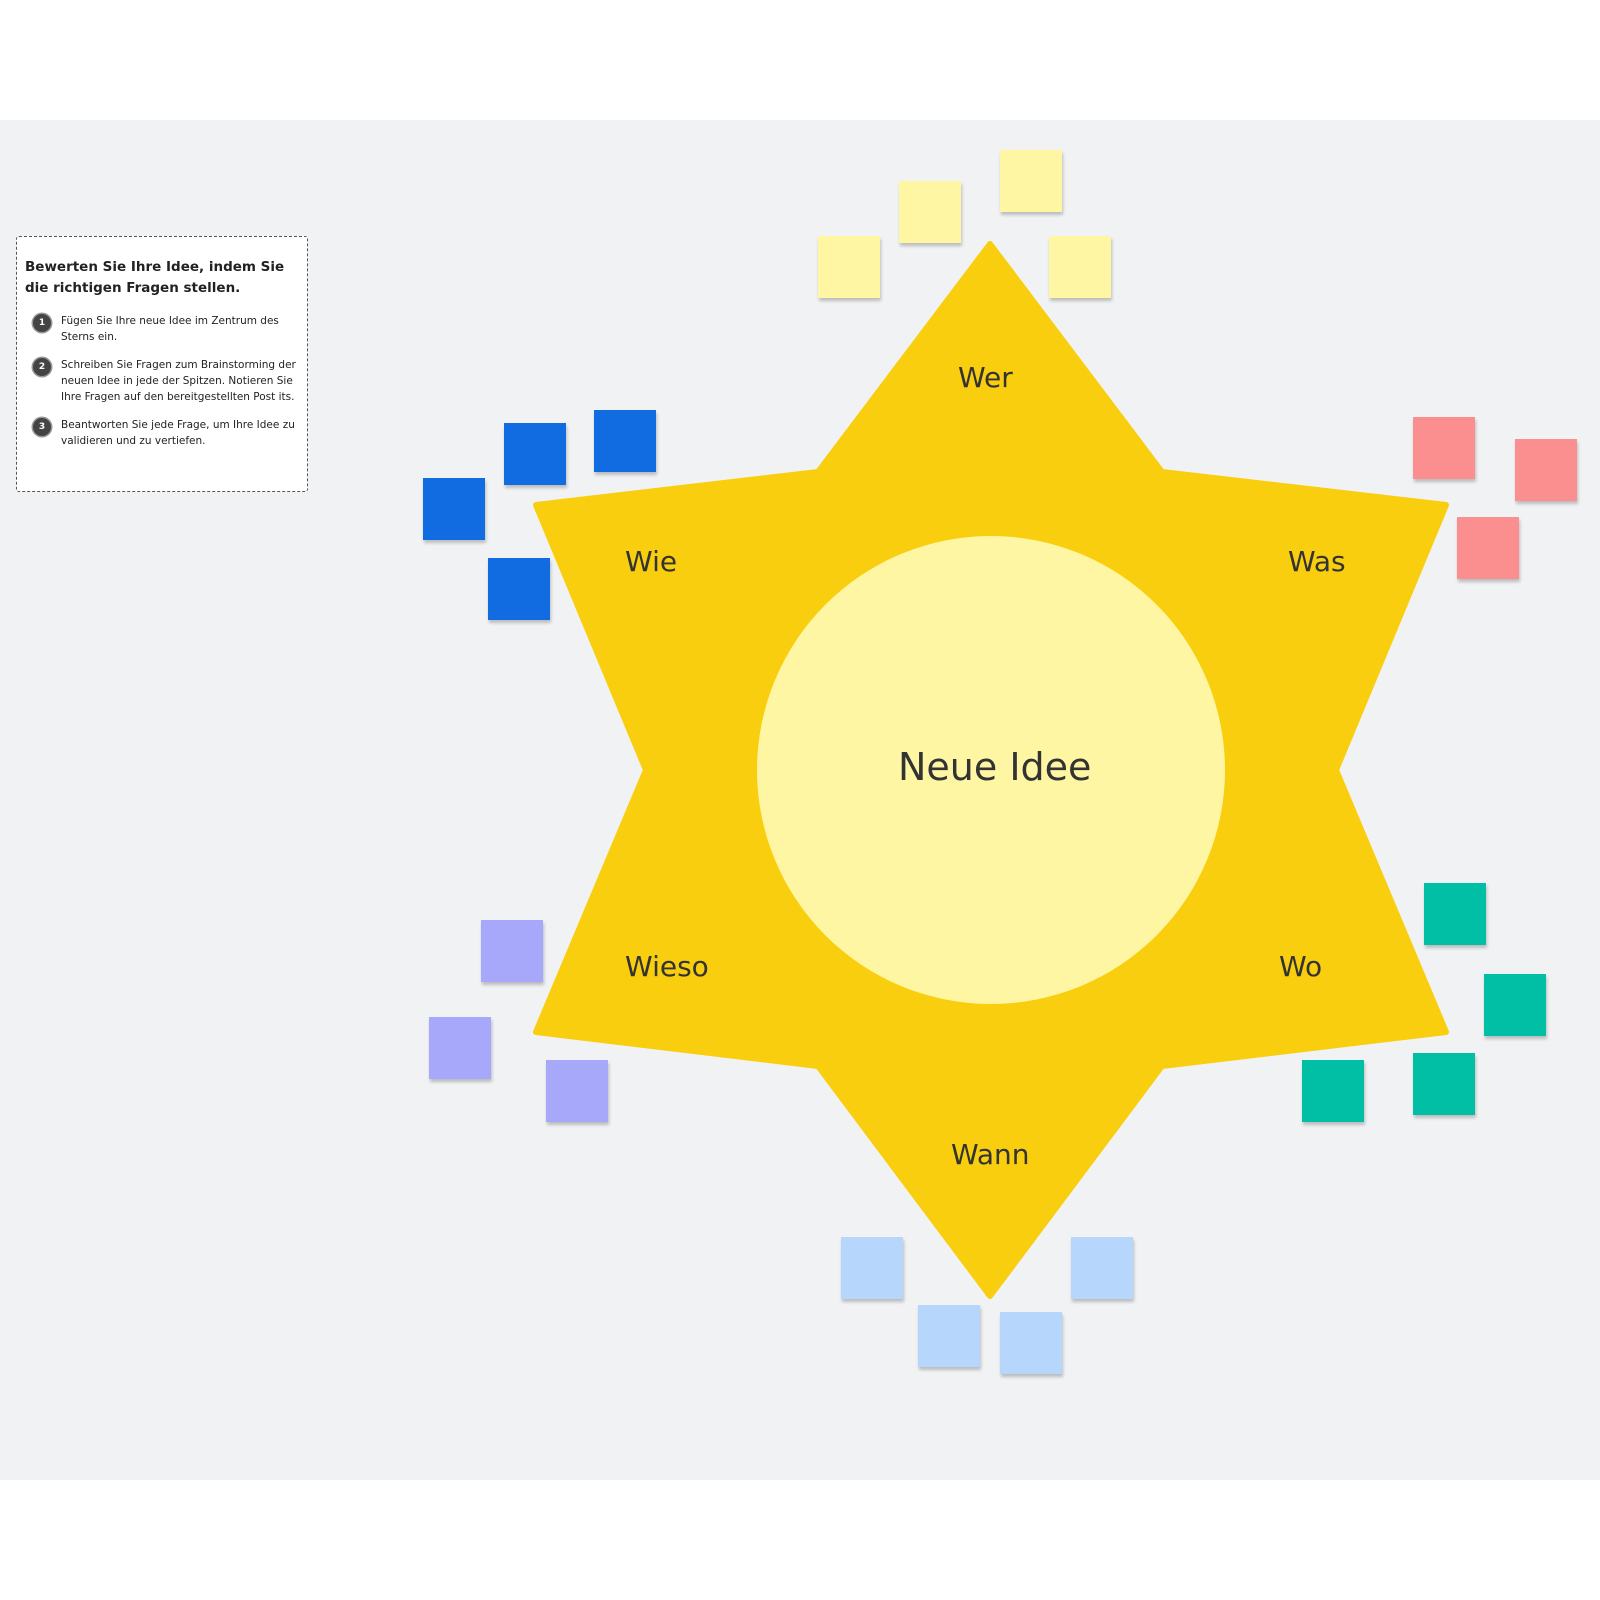  What do you see at coordinates (985, 377) in the screenshot?
I see `star-point-wer: Wer` at bounding box center [985, 377].